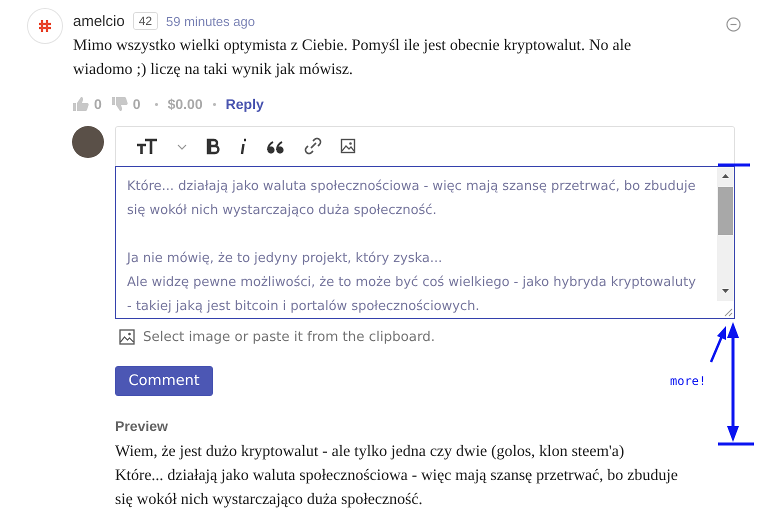 Image resolution: width=763 pixels, height=521 pixels. Describe the element at coordinates (313, 146) in the screenshot. I see `link-icon` at that location.